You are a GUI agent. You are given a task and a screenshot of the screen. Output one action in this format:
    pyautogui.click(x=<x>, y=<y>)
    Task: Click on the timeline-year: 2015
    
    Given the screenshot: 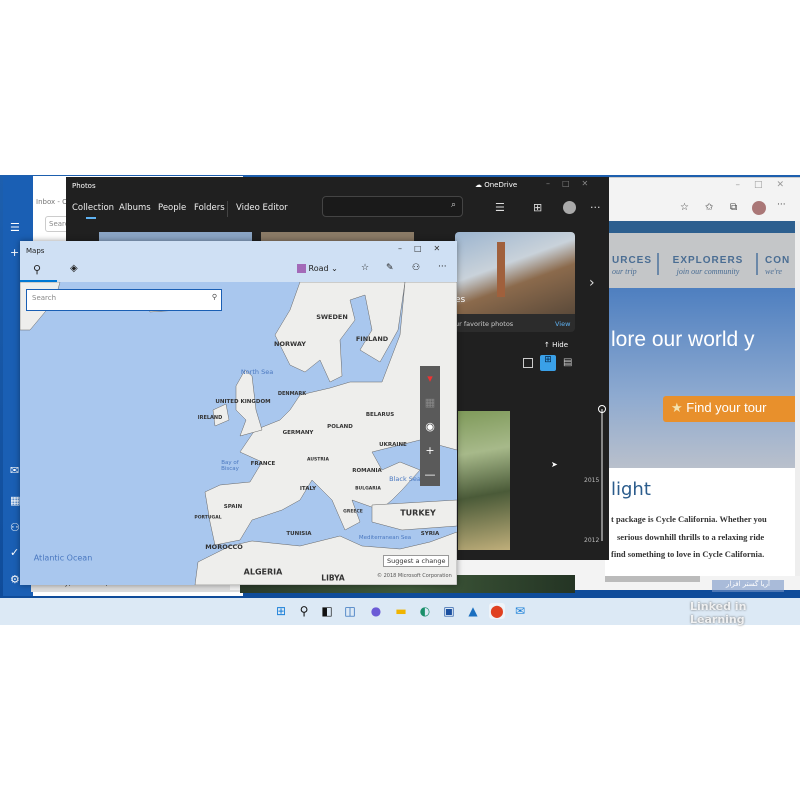 What is the action you would take?
    pyautogui.click(x=591, y=480)
    